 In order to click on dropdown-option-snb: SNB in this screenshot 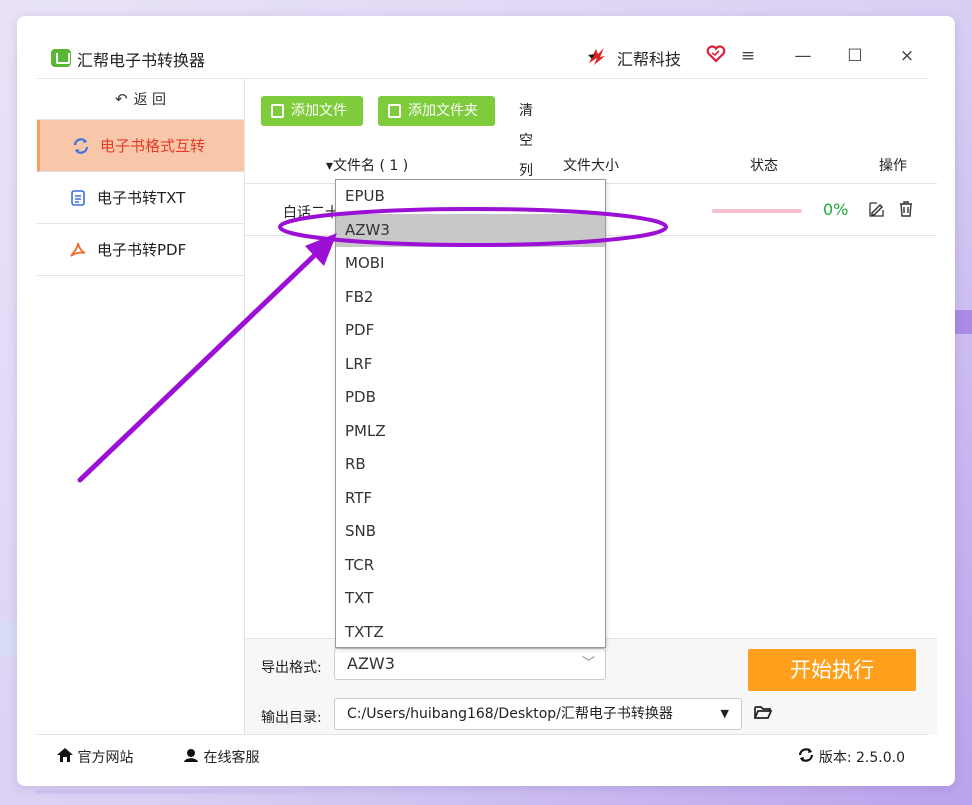, I will do `click(470, 532)`.